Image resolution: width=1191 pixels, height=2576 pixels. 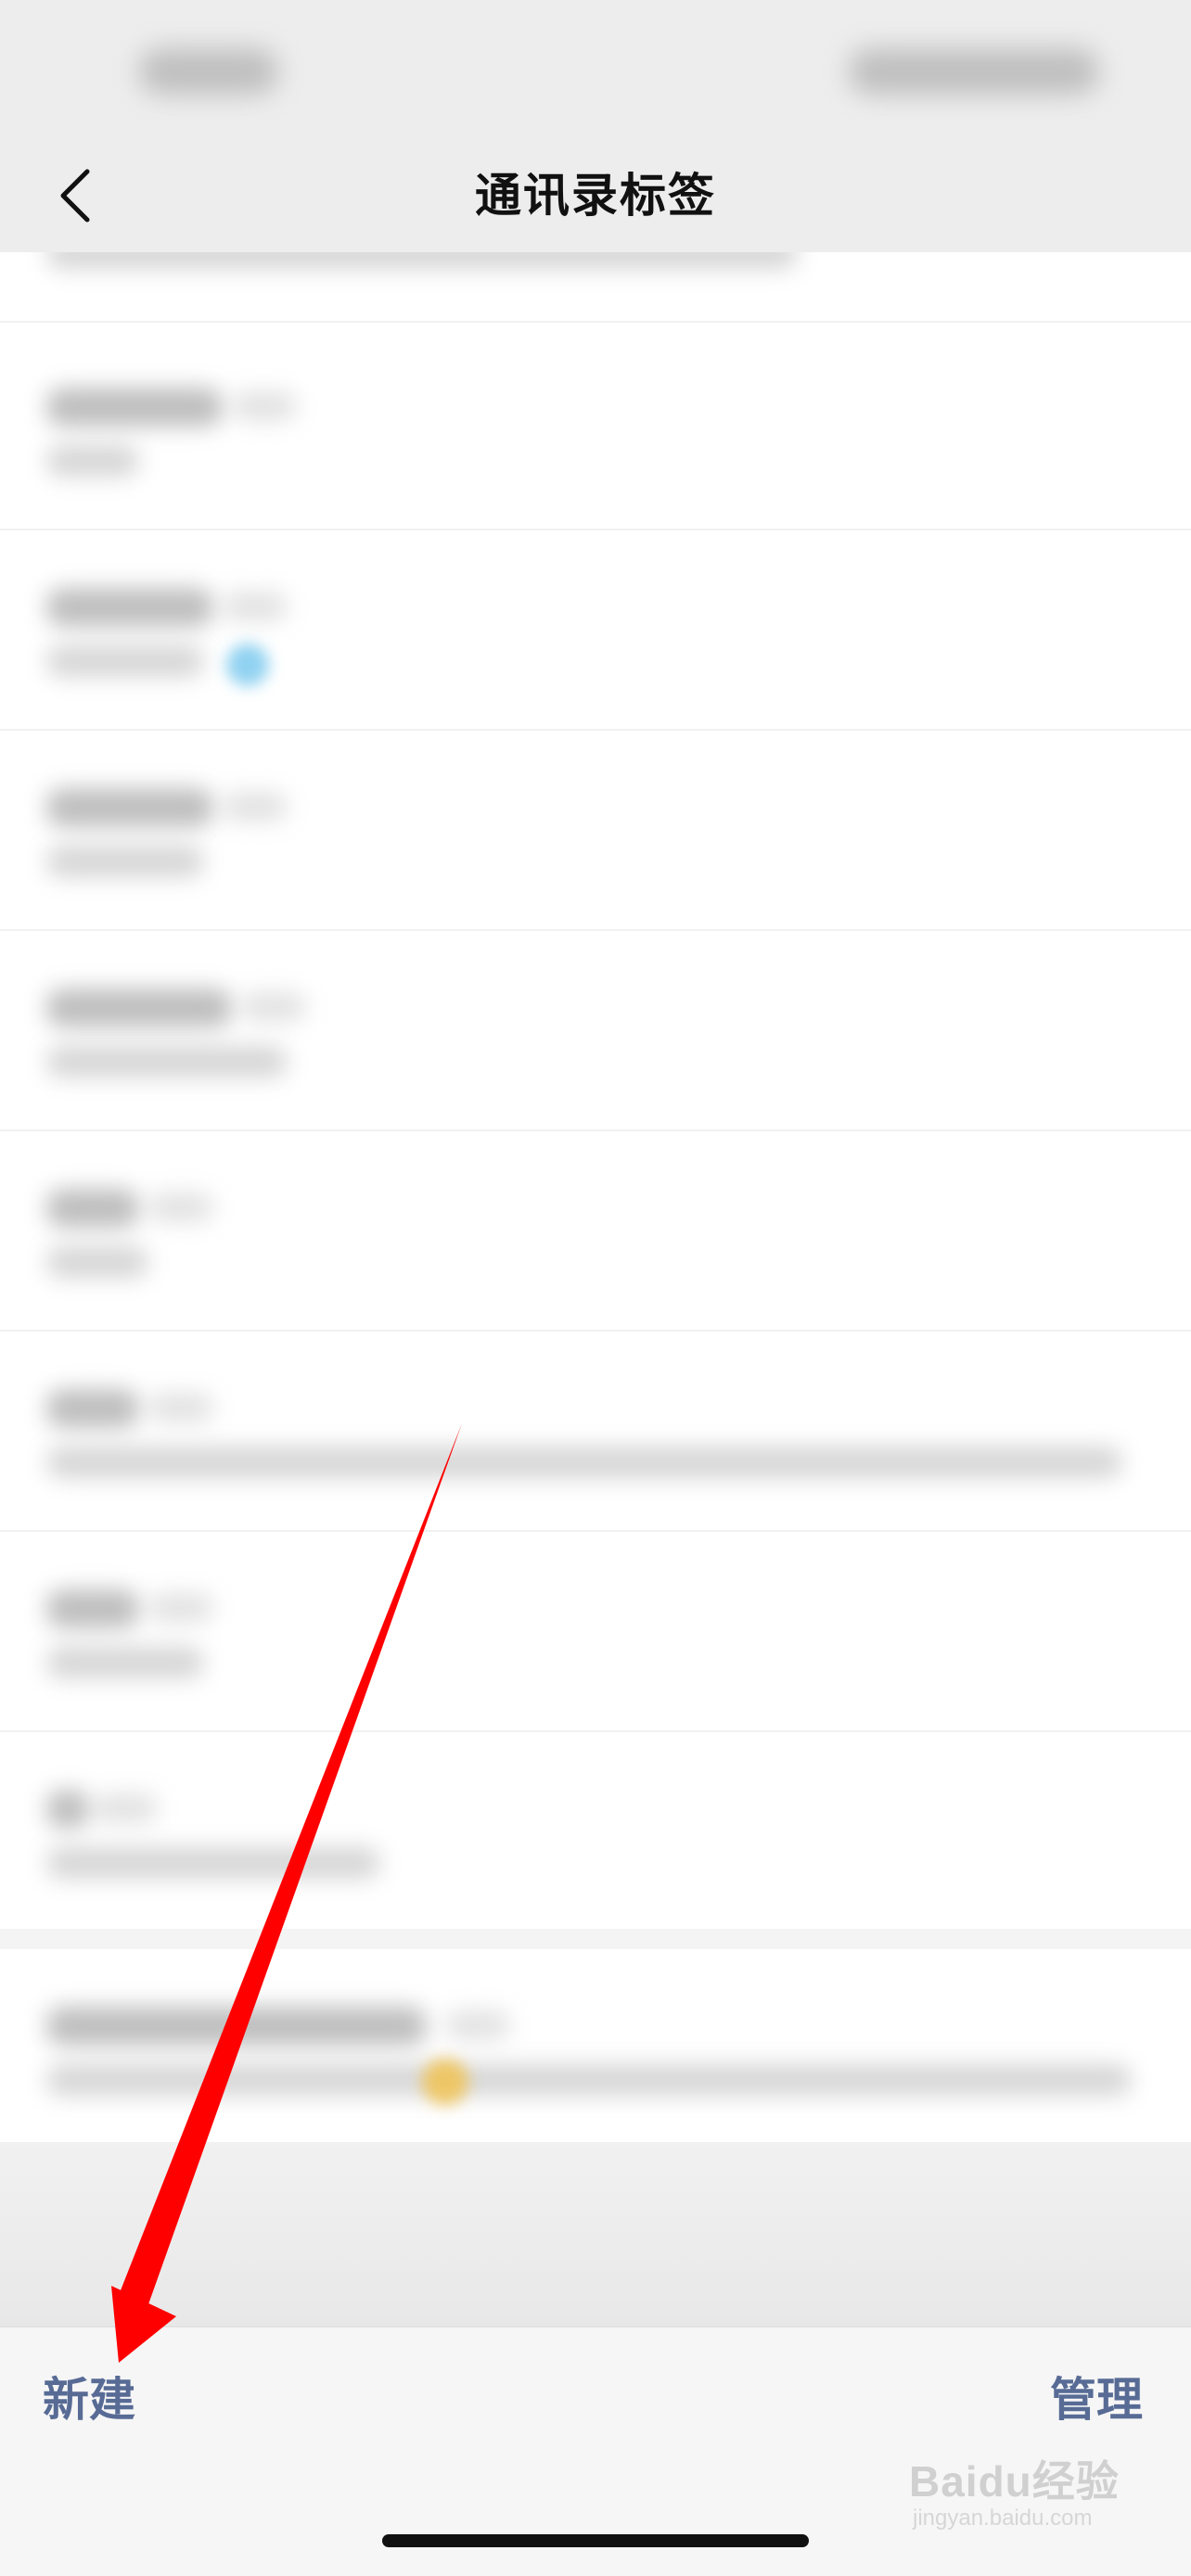 What do you see at coordinates (1003, 2518) in the screenshot?
I see `watermark-url: jingyan.baidu.com` at bounding box center [1003, 2518].